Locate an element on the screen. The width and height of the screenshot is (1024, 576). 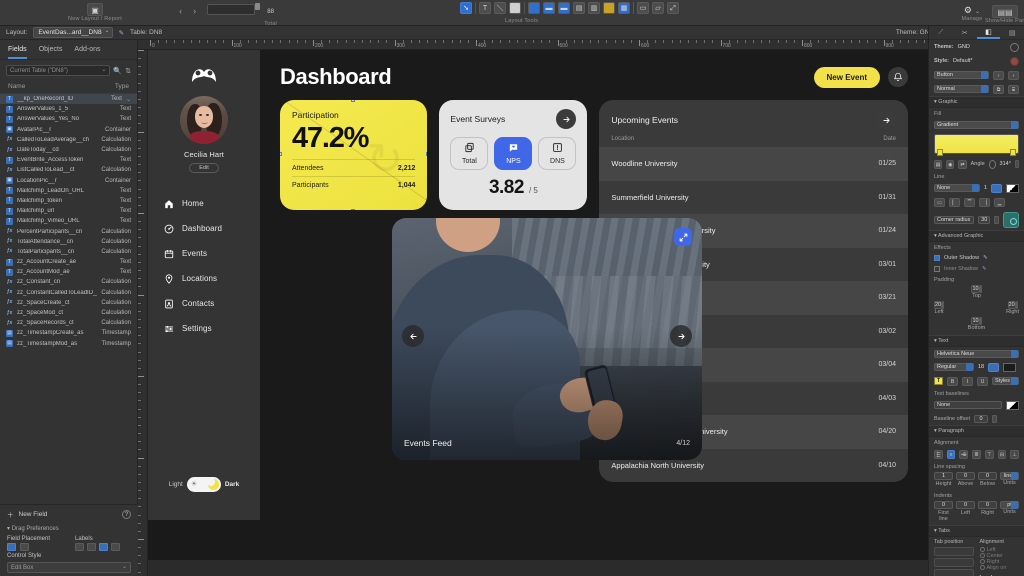
record-field is located at coordinates (231, 9).